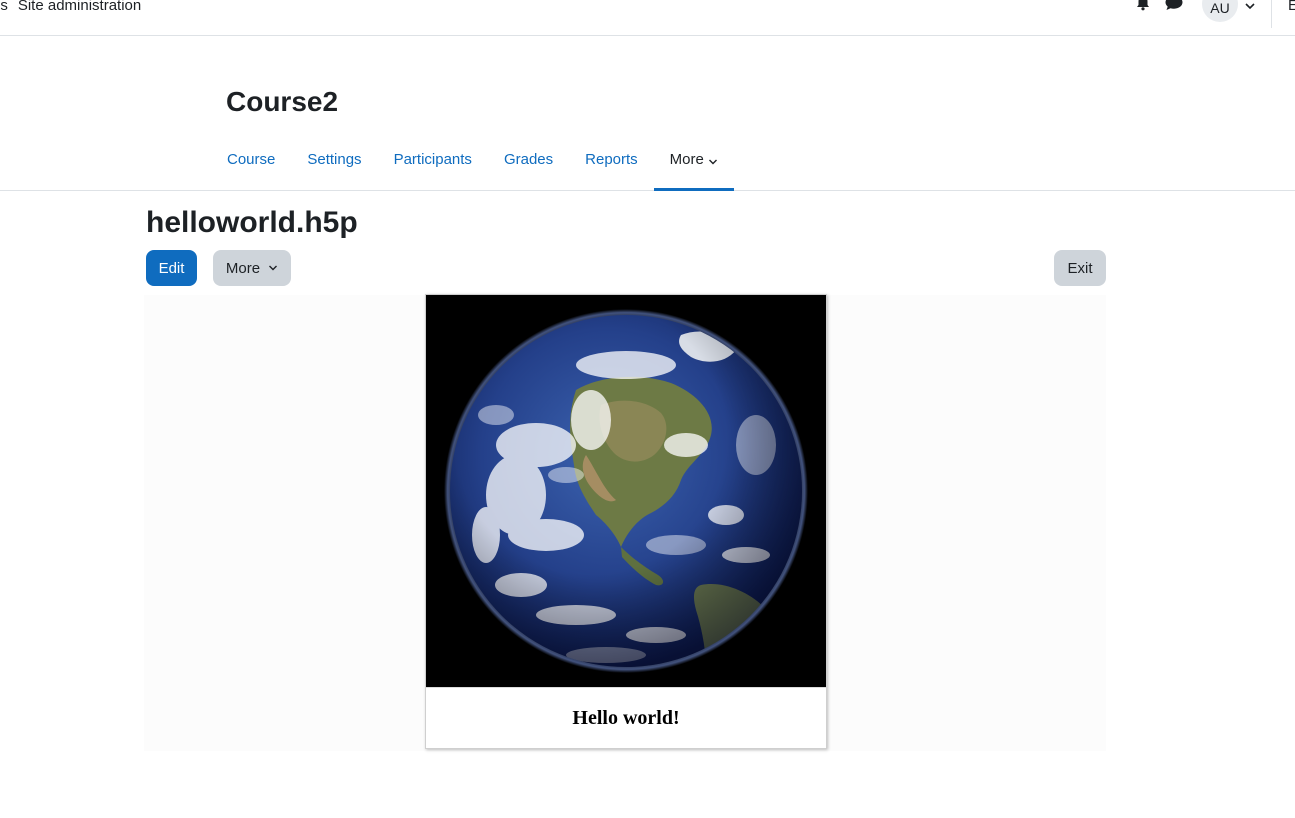 The image size is (1295, 818). I want to click on tab-more-label: More, so click(686, 159).